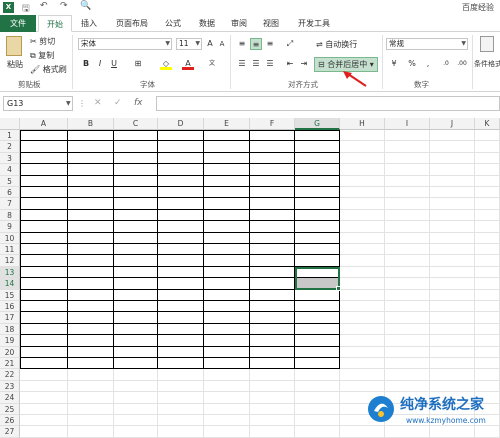 The width and height of the screenshot is (500, 438). What do you see at coordinates (44, 124) in the screenshot?
I see `column-header-A: A` at bounding box center [44, 124].